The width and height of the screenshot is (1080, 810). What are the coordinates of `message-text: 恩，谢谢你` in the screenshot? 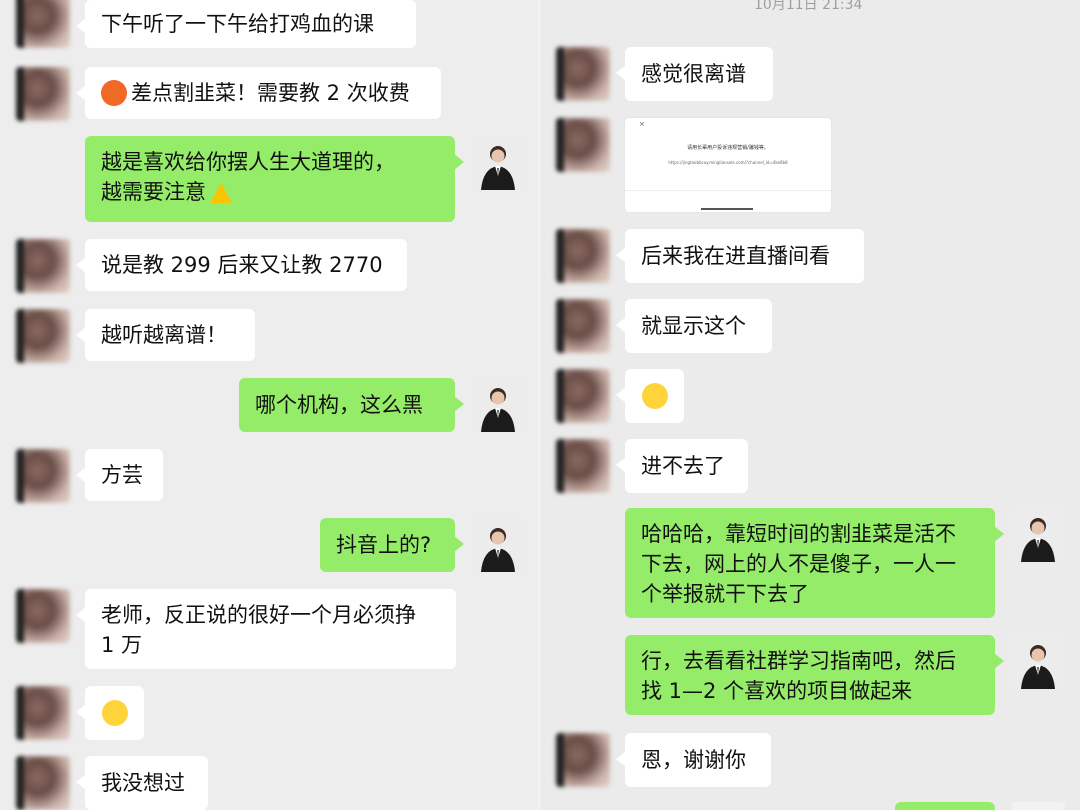 It's located at (693, 760).